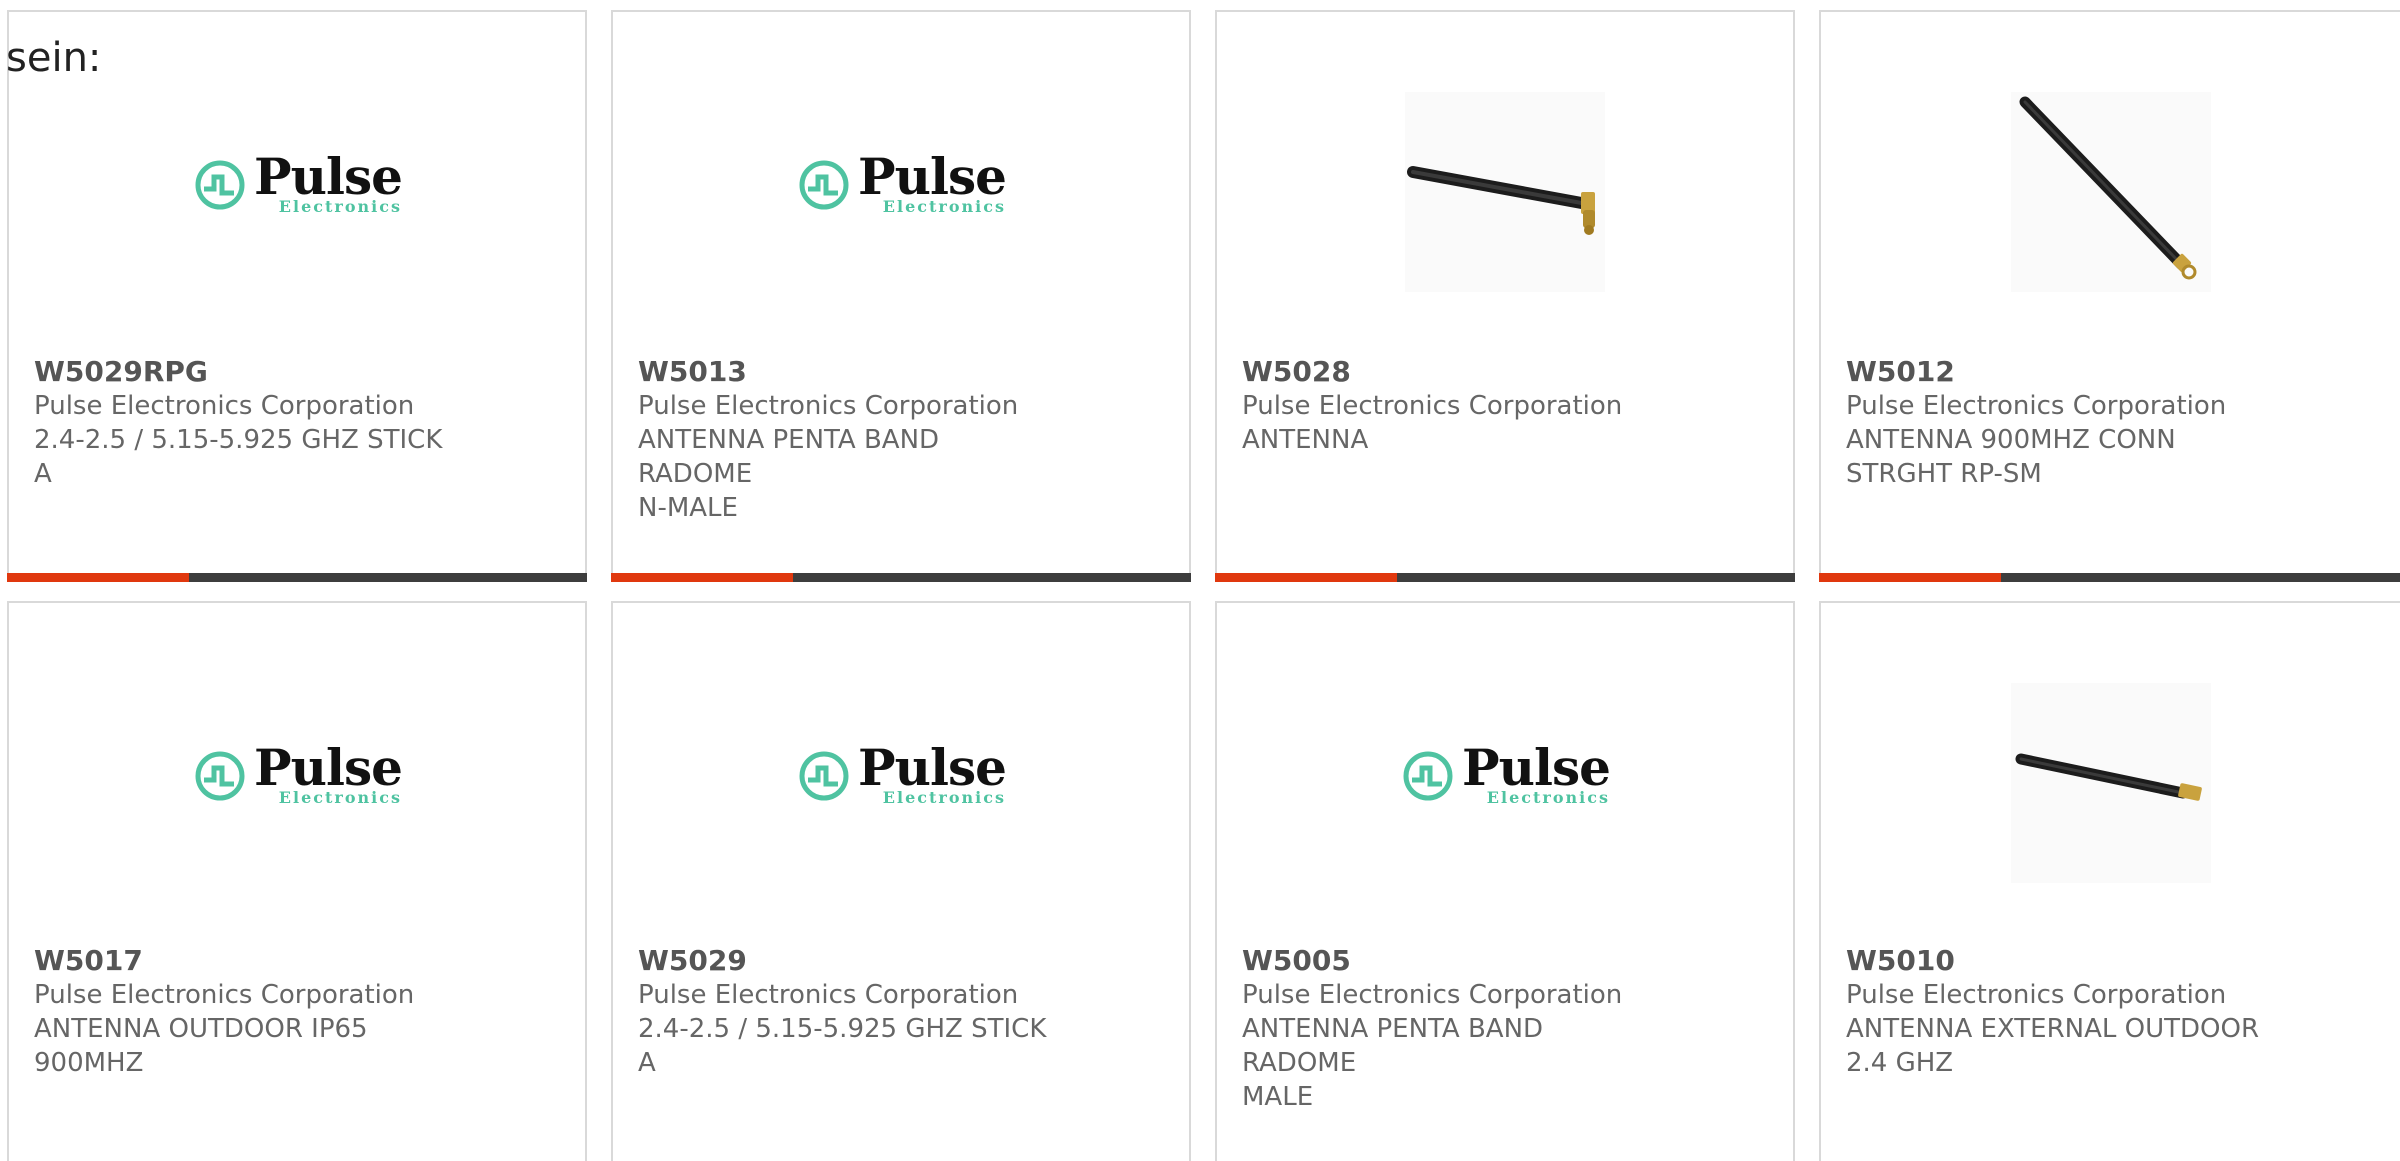  What do you see at coordinates (848, 961) in the screenshot?
I see `part-number: W5029` at bounding box center [848, 961].